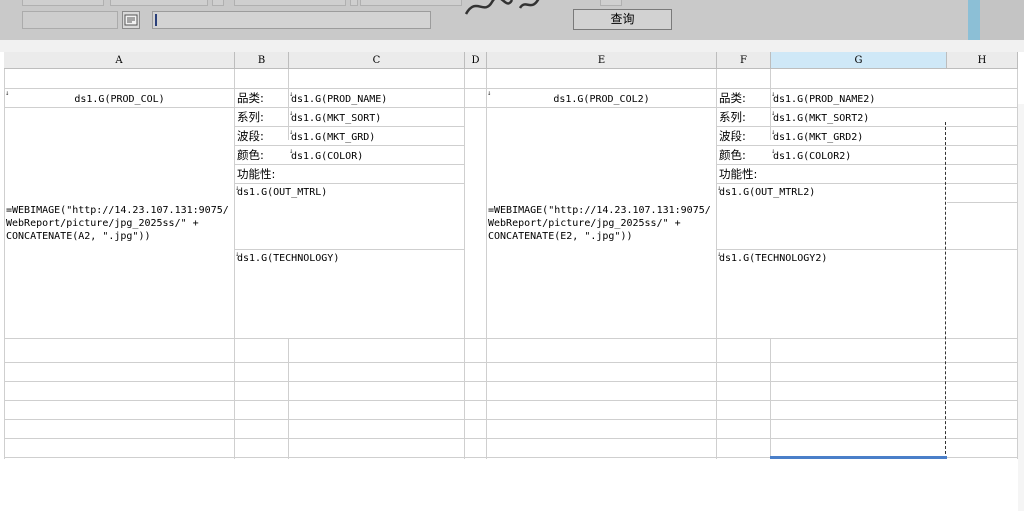  What do you see at coordinates (744, 60) in the screenshot?
I see `column-header-f: F` at bounding box center [744, 60].